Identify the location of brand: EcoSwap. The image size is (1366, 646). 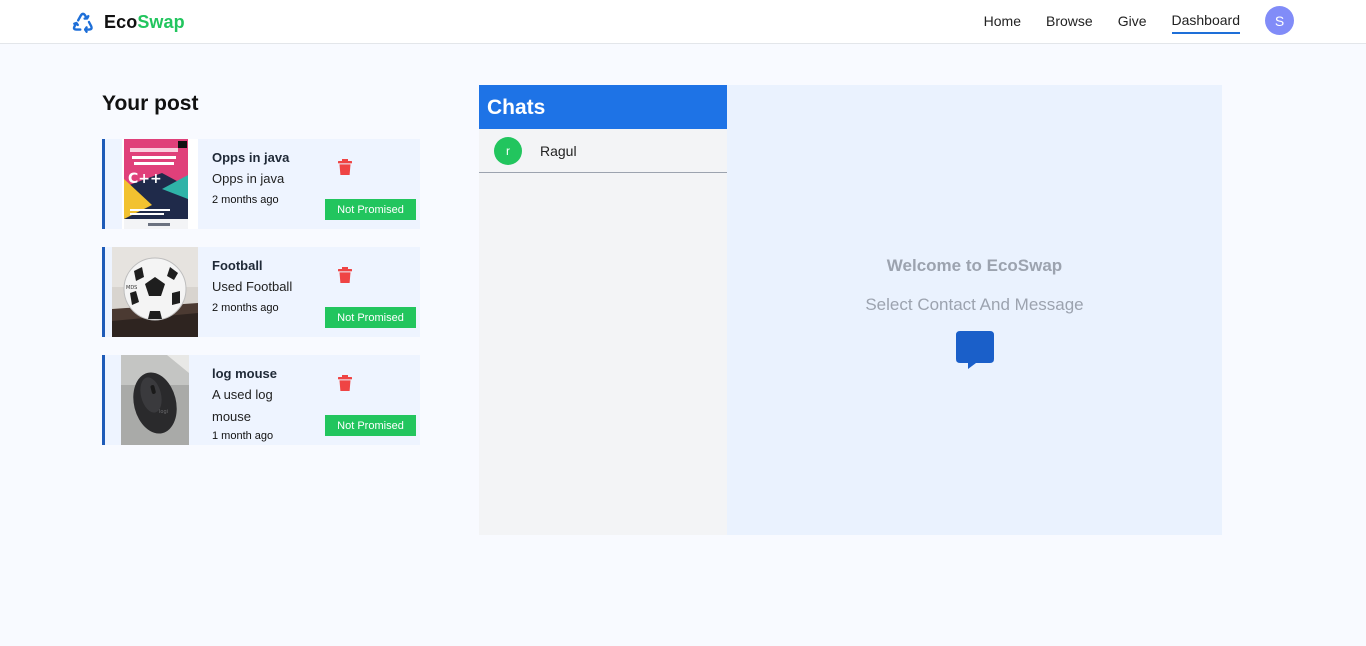
(127, 22).